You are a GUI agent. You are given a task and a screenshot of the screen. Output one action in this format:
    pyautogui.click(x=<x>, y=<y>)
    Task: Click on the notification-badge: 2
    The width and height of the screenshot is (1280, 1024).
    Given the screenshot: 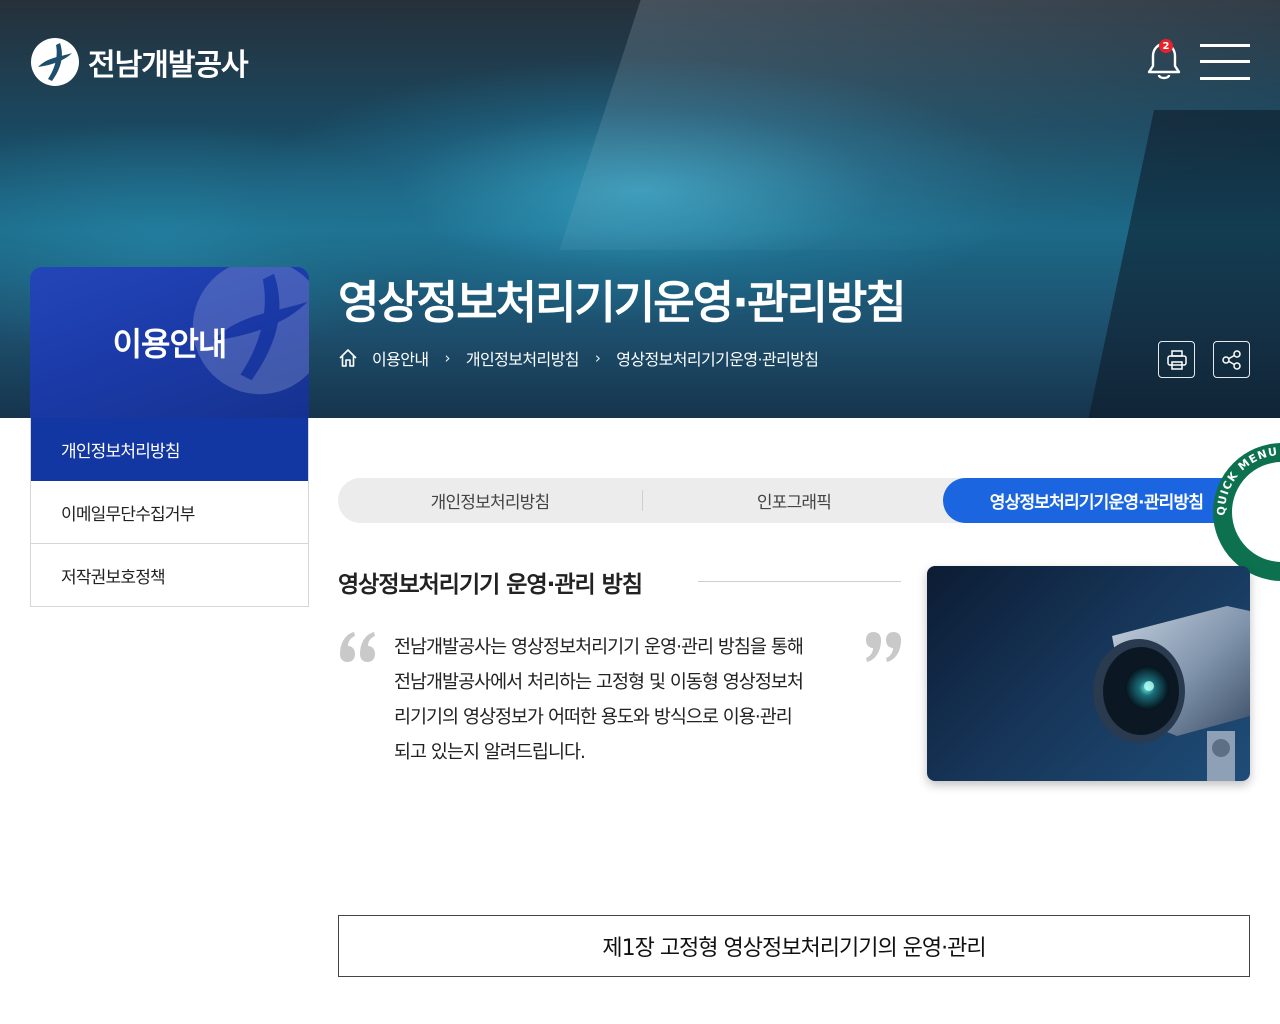 What is the action you would take?
    pyautogui.click(x=1166, y=46)
    